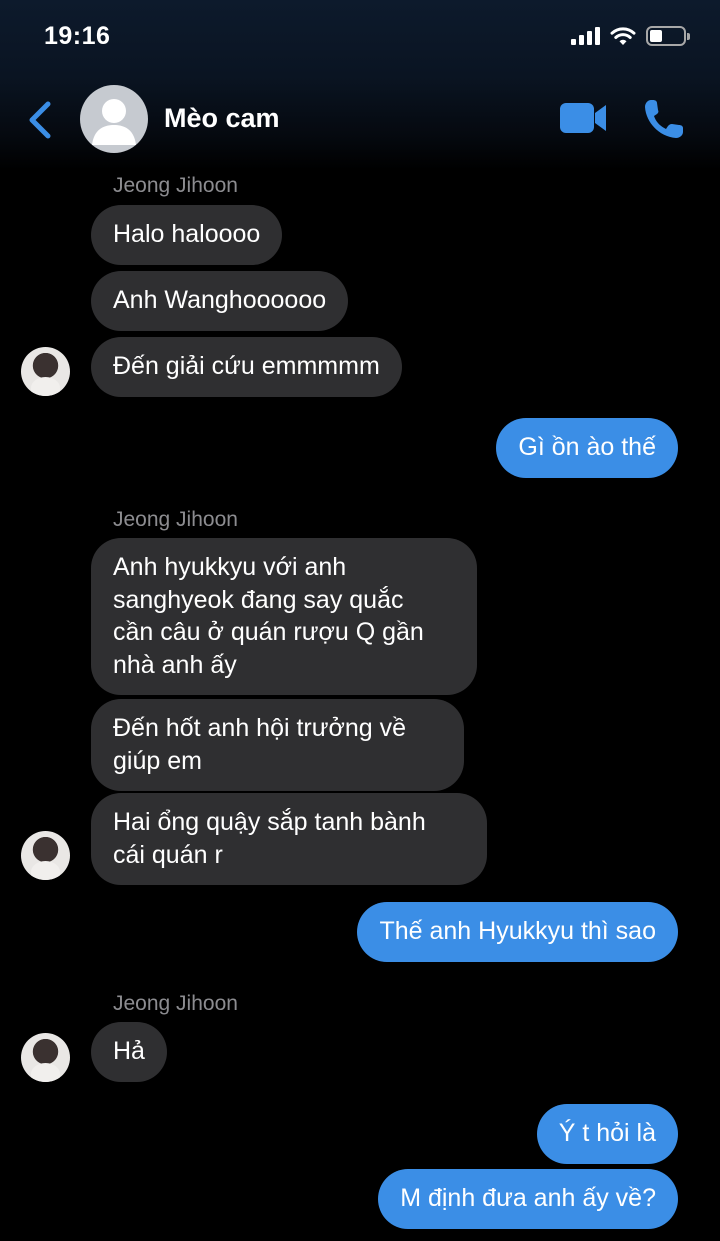 The image size is (720, 1241). What do you see at coordinates (268, 632) in the screenshot?
I see `message-line: cần câu ở quán rượu Q gần` at bounding box center [268, 632].